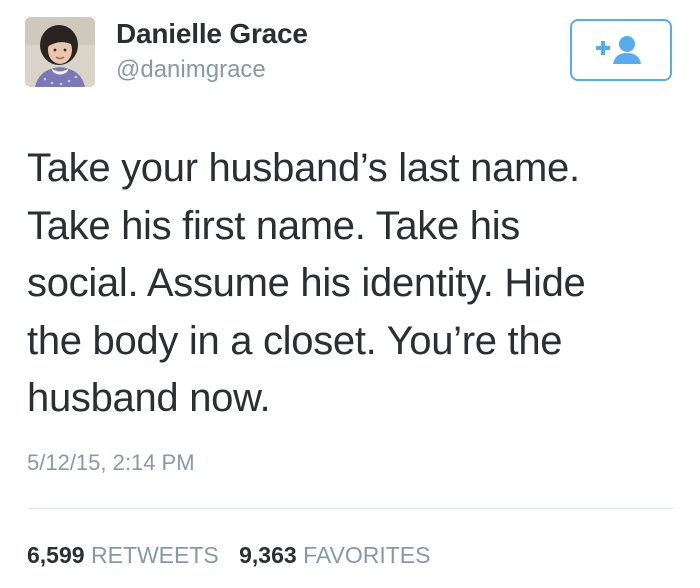 The height and width of the screenshot is (588, 700). I want to click on user-handle: @danimgrace, so click(191, 70).